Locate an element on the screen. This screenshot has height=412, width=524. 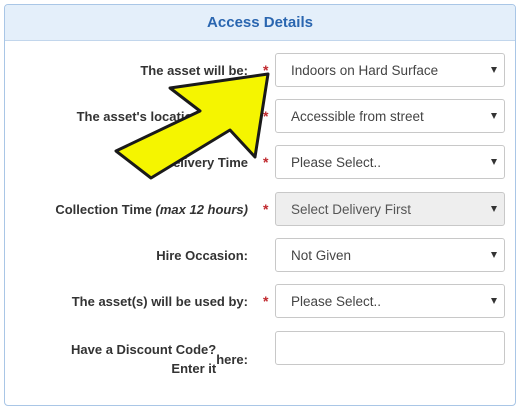
discount-code-label-line1: Have a Discount Code? Enter it is located at coordinates (144, 359).